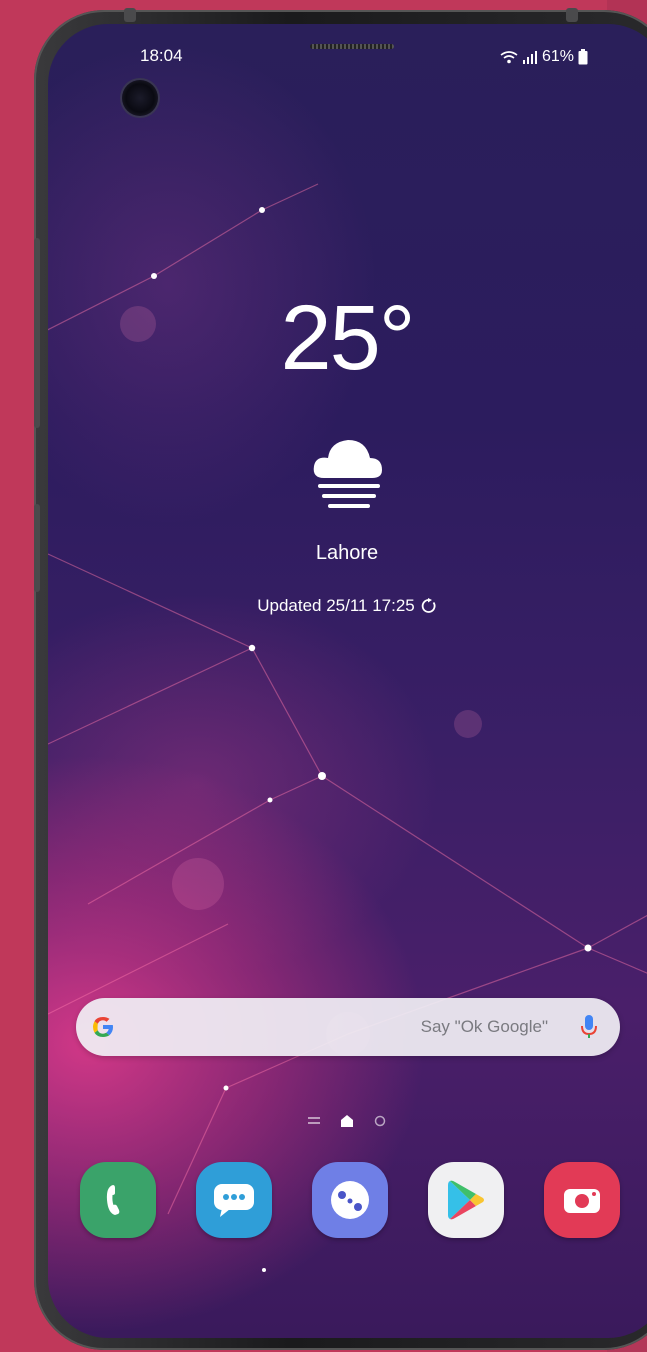 The image size is (647, 1352). I want to click on google-g-icon, so click(102, 1027).